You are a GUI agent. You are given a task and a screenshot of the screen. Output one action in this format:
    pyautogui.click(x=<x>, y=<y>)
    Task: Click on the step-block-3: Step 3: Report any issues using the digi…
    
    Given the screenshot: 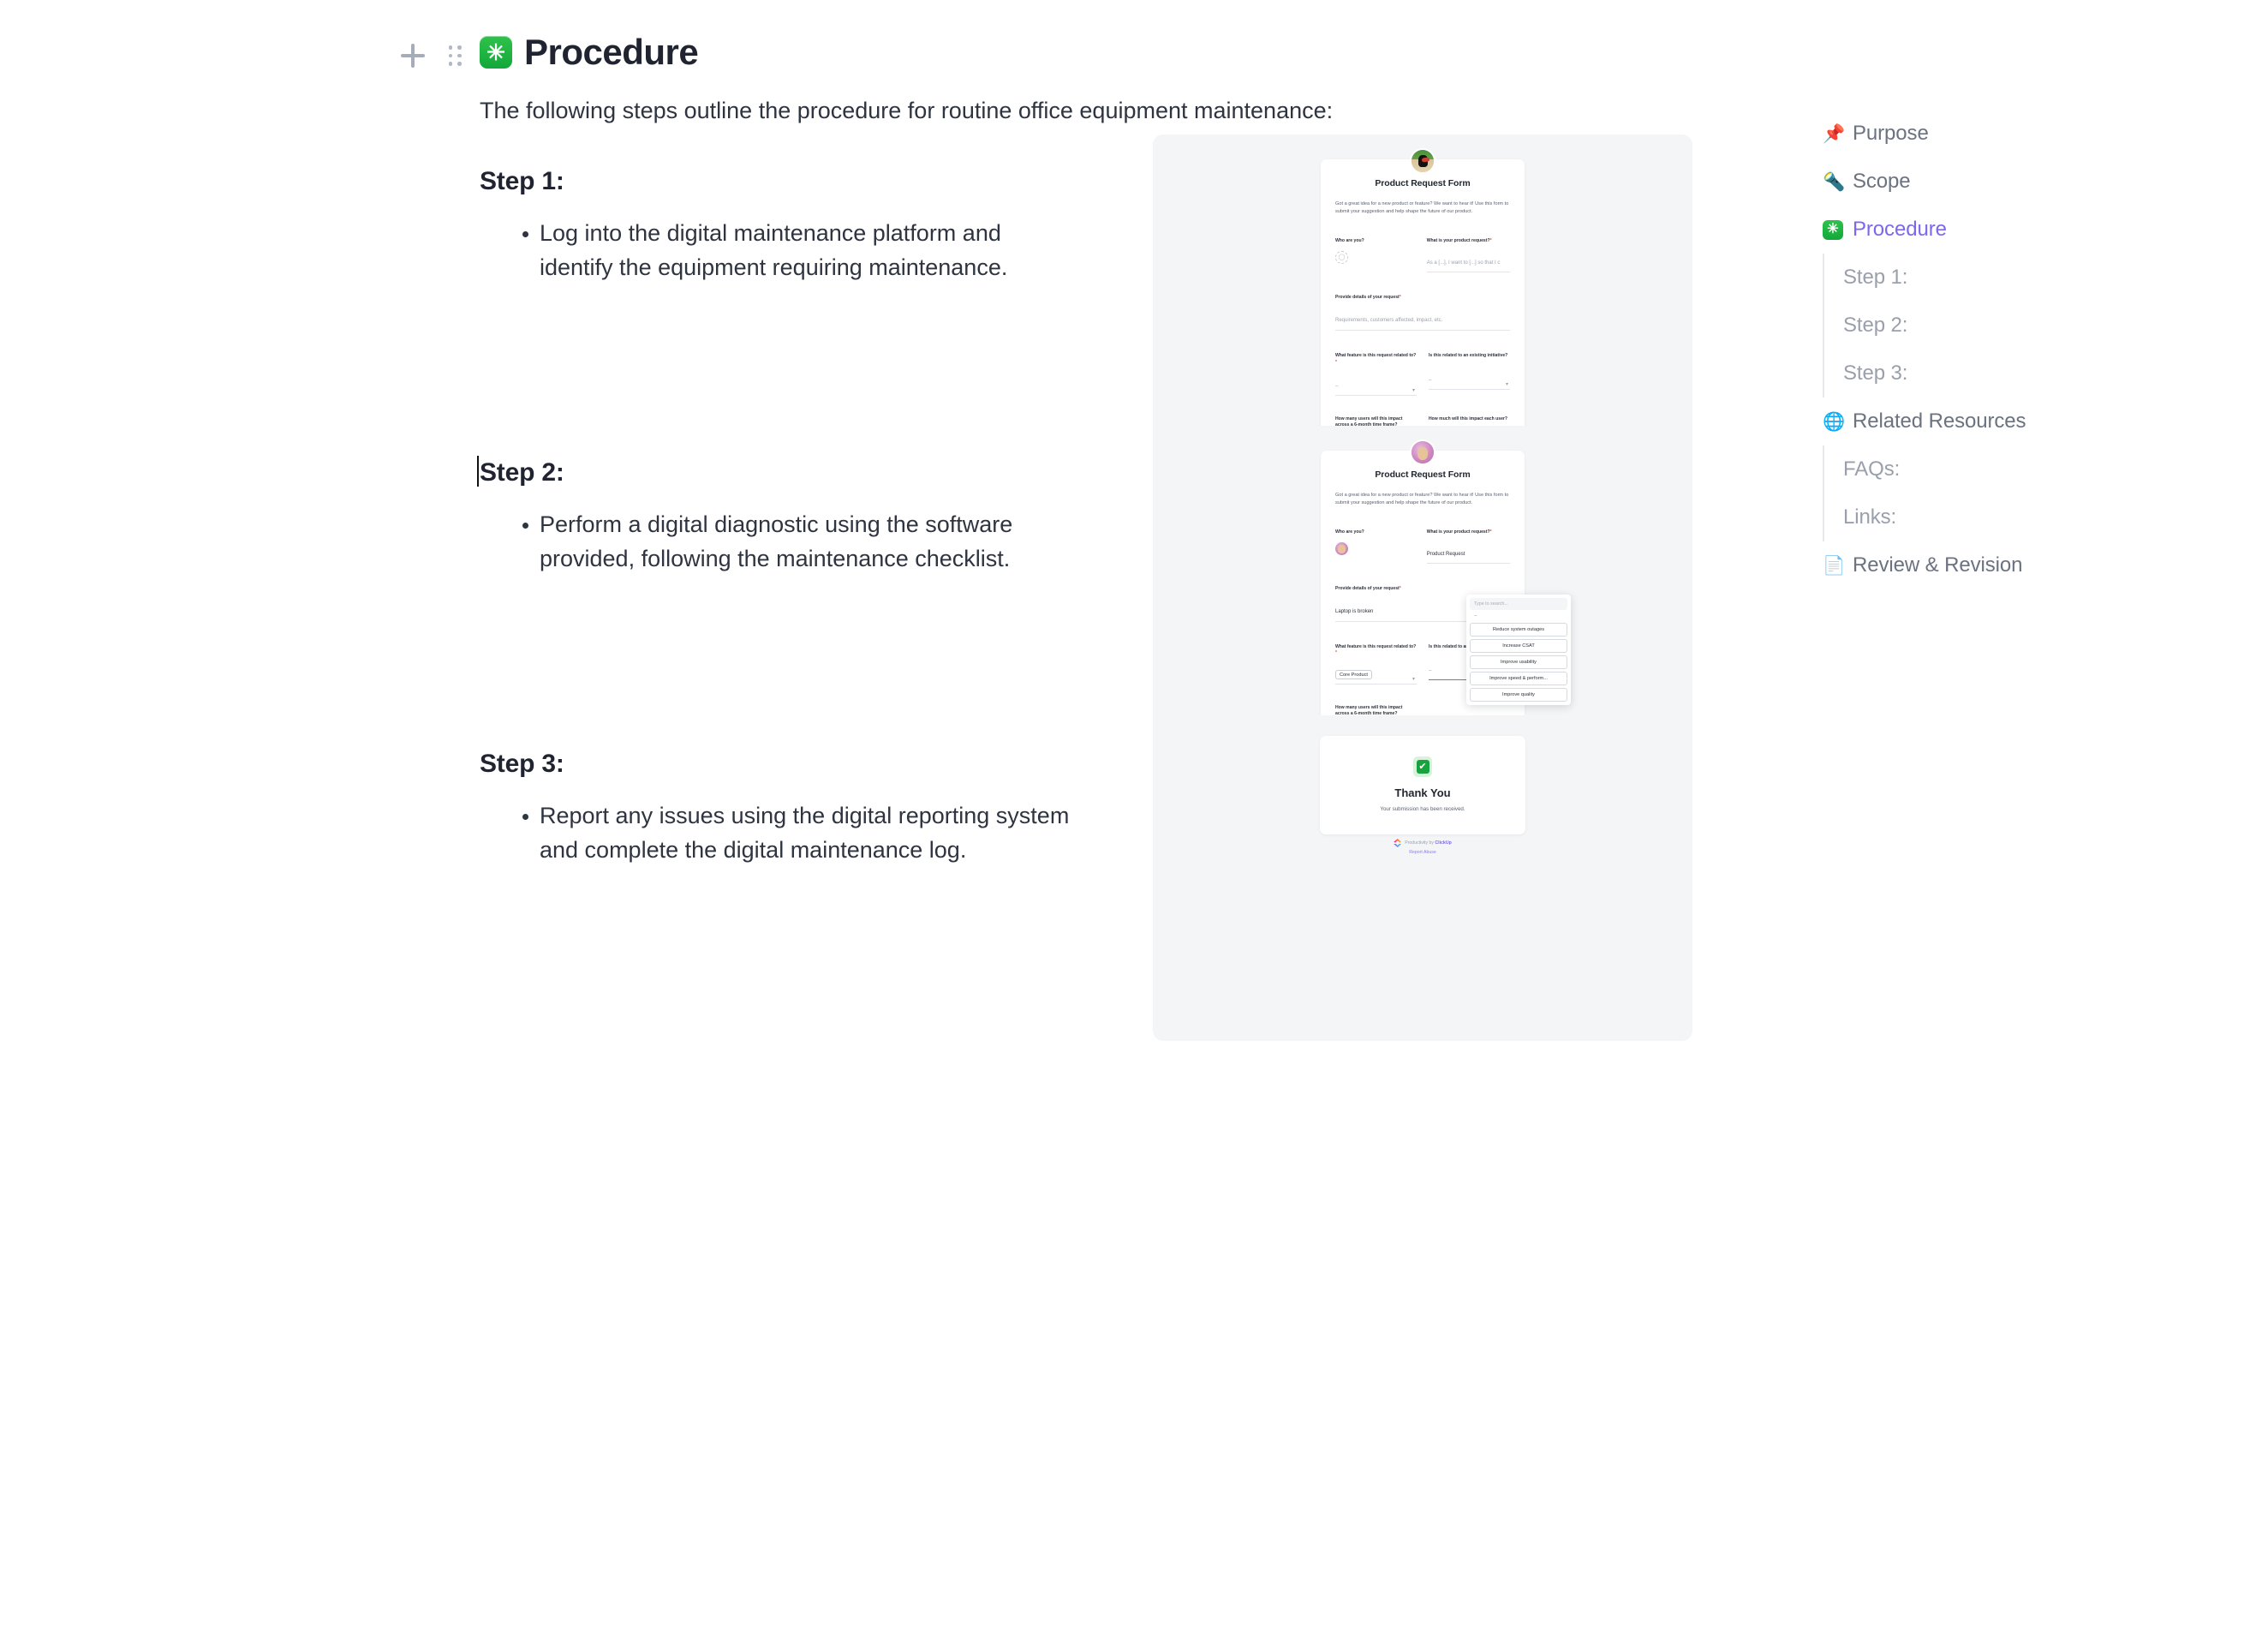 What is the action you would take?
    pyautogui.click(x=1088, y=878)
    